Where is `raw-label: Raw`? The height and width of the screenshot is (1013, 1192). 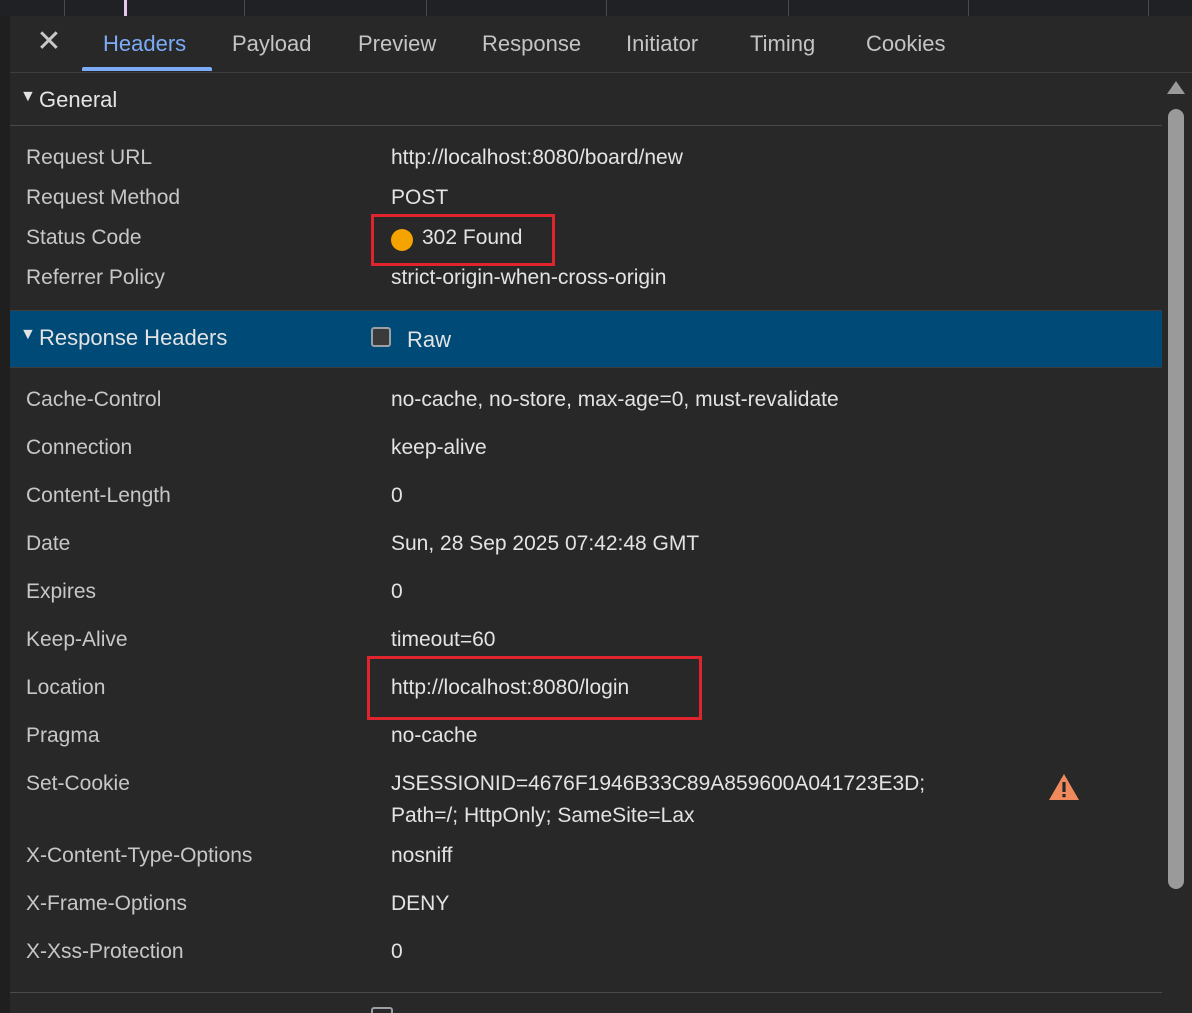
raw-label: Raw is located at coordinates (429, 340).